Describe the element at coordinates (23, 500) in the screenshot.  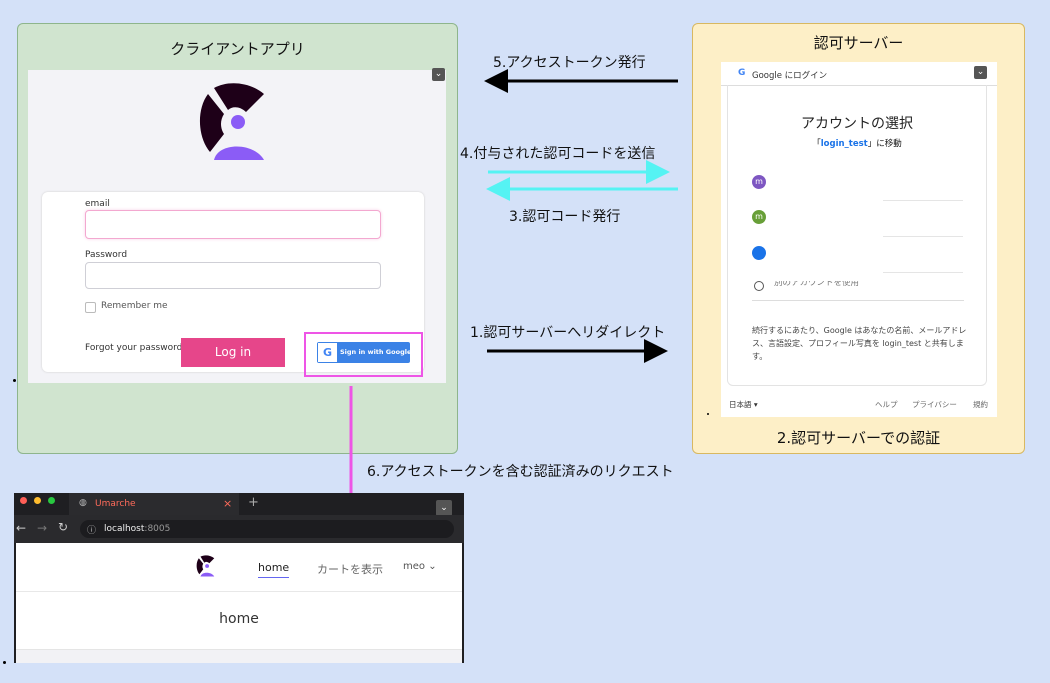
I see `close-window-button` at that location.